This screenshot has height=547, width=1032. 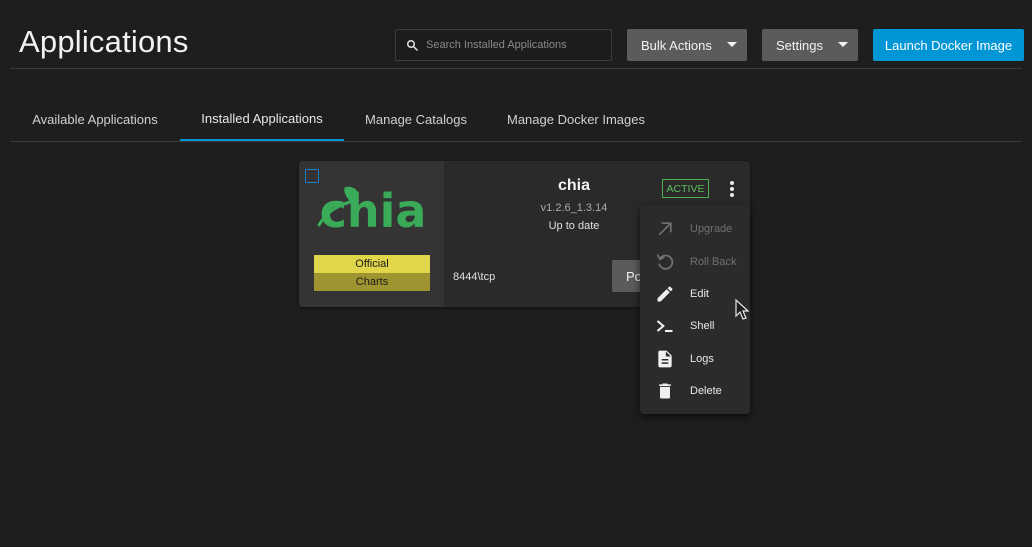 What do you see at coordinates (372, 282) in the screenshot?
I see `charts-badge: Charts` at bounding box center [372, 282].